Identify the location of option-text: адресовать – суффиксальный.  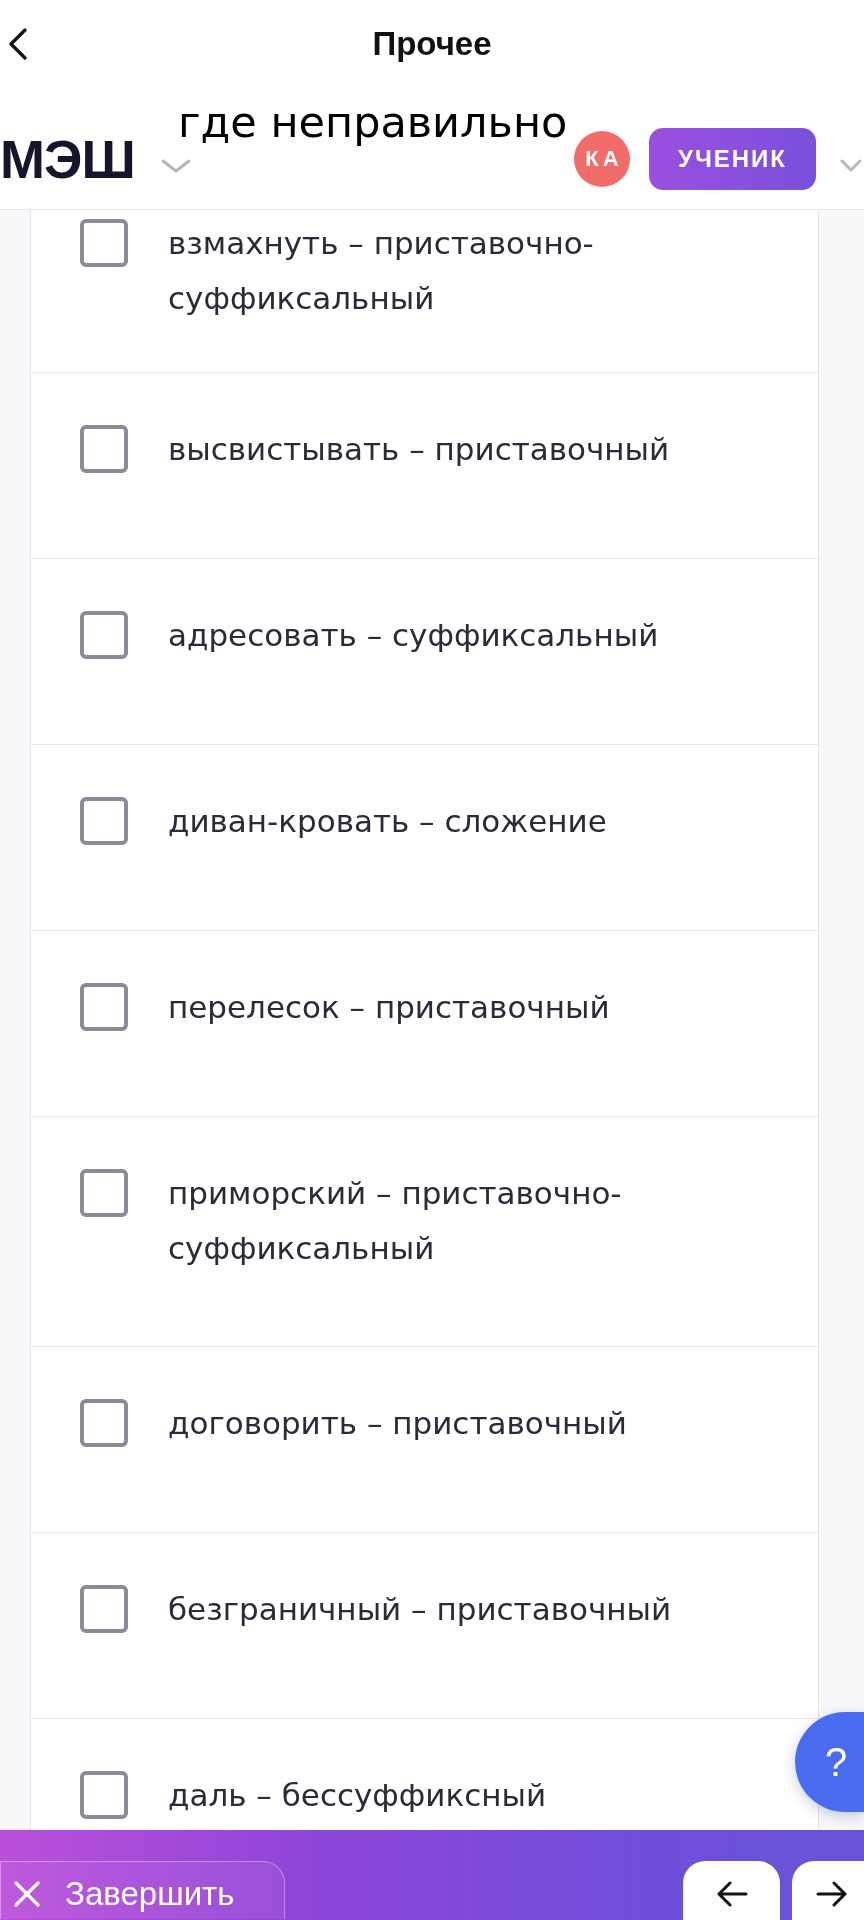
(413, 635).